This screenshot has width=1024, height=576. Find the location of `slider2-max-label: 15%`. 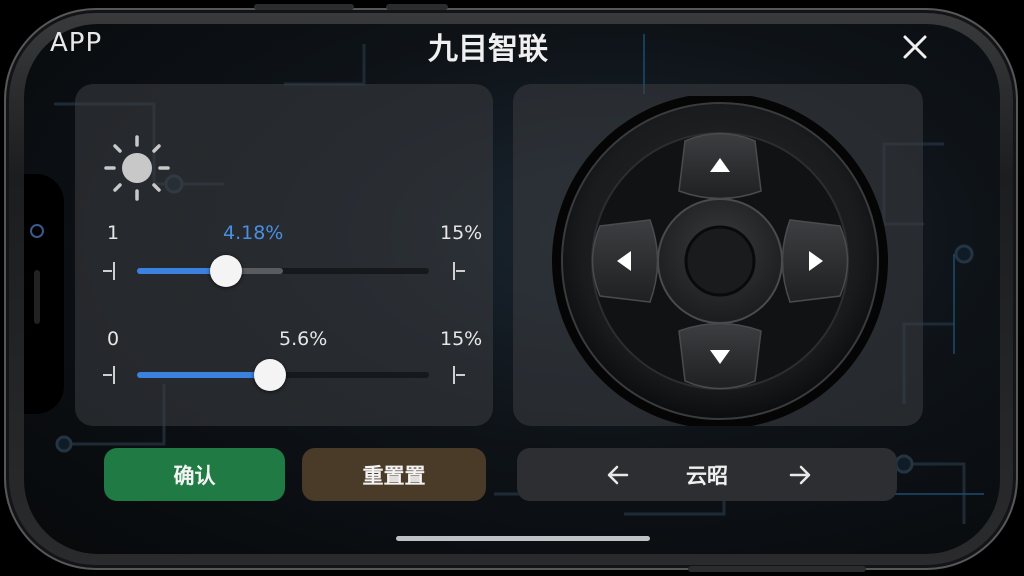

slider2-max-label: 15% is located at coordinates (461, 339).